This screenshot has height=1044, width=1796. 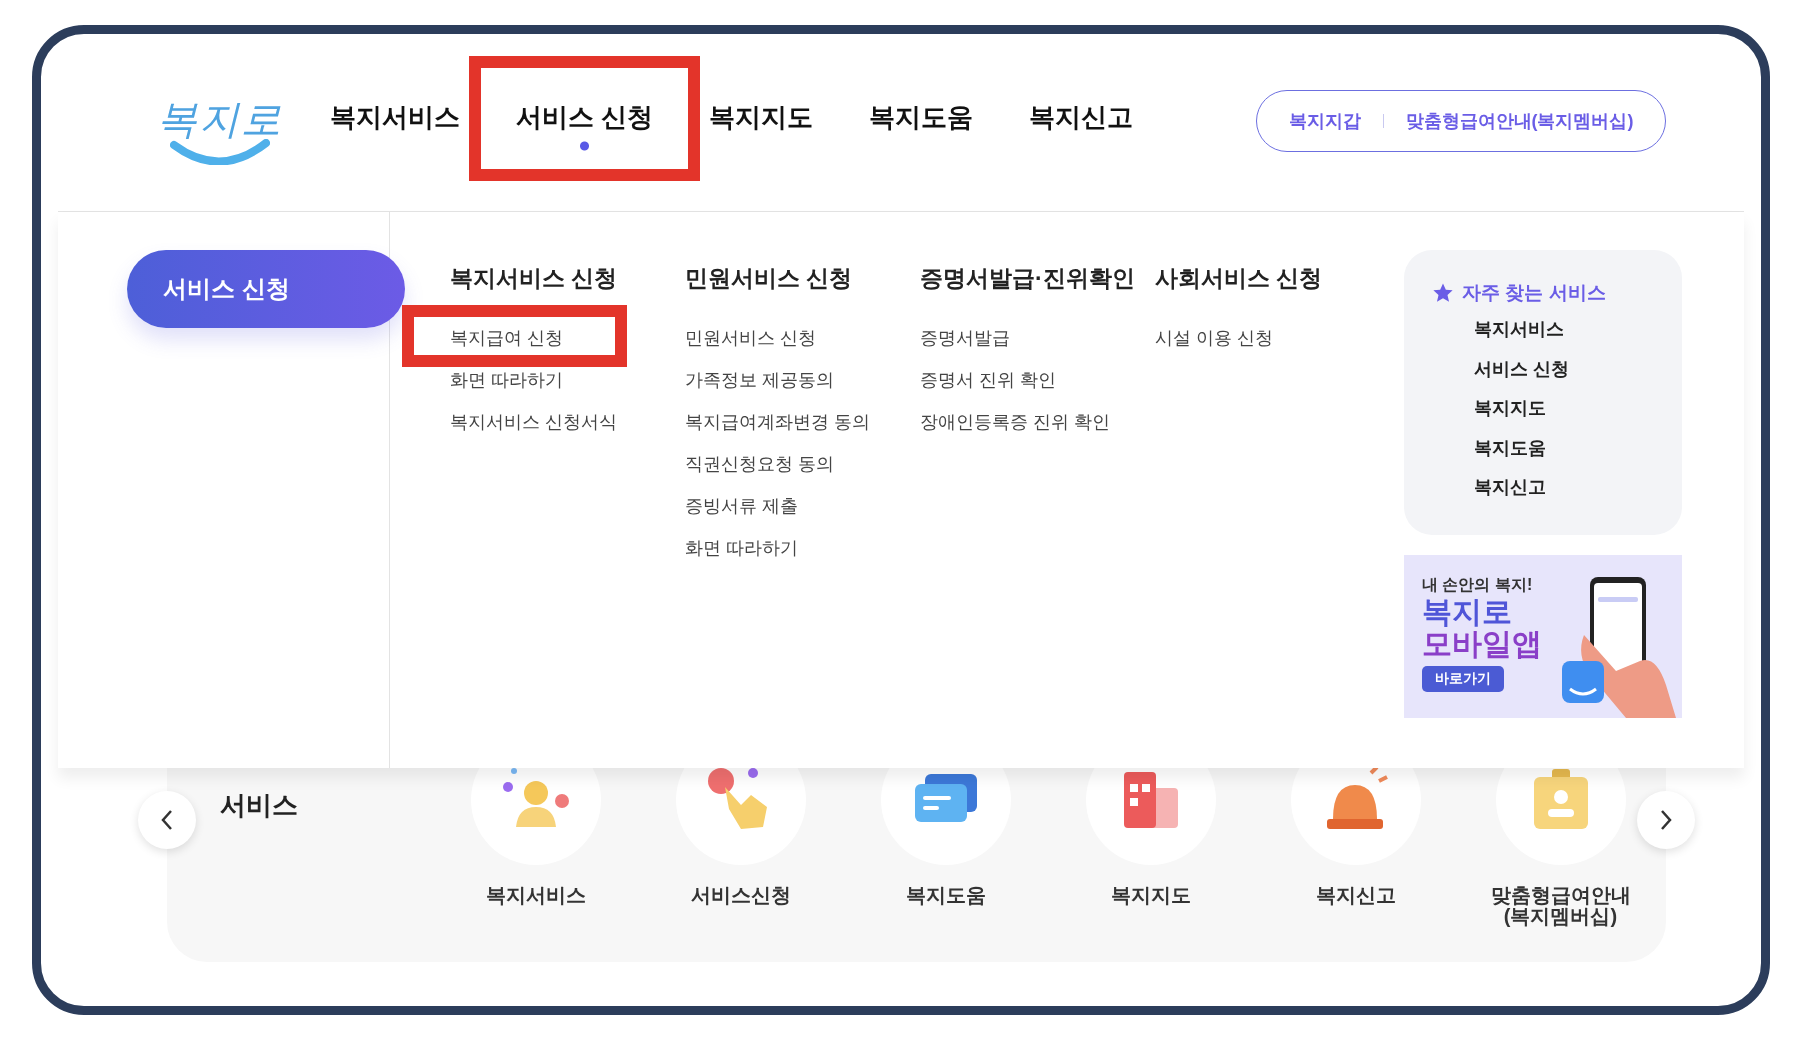 What do you see at coordinates (761, 122) in the screenshot?
I see `nav-item: 복지지도` at bounding box center [761, 122].